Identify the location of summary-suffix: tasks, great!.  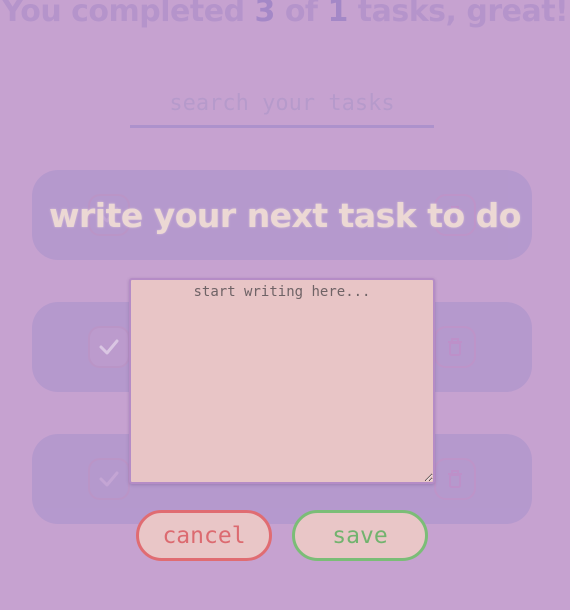
(458, 14).